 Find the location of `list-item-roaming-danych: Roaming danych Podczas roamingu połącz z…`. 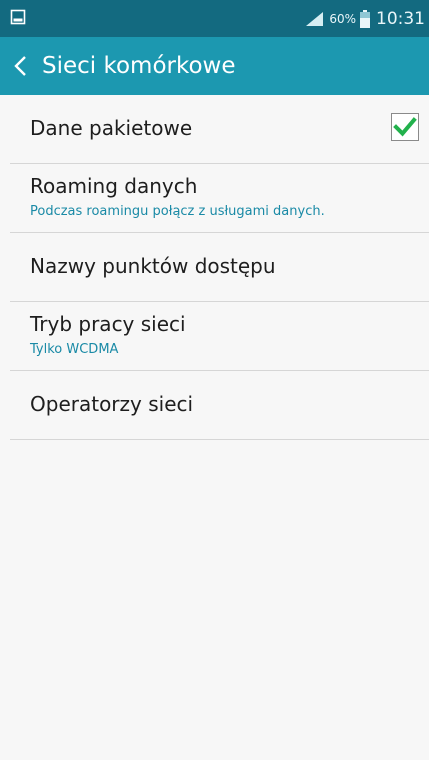

list-item-roaming-danych: Roaming danych Podczas roamingu połącz z… is located at coordinates (219, 198).